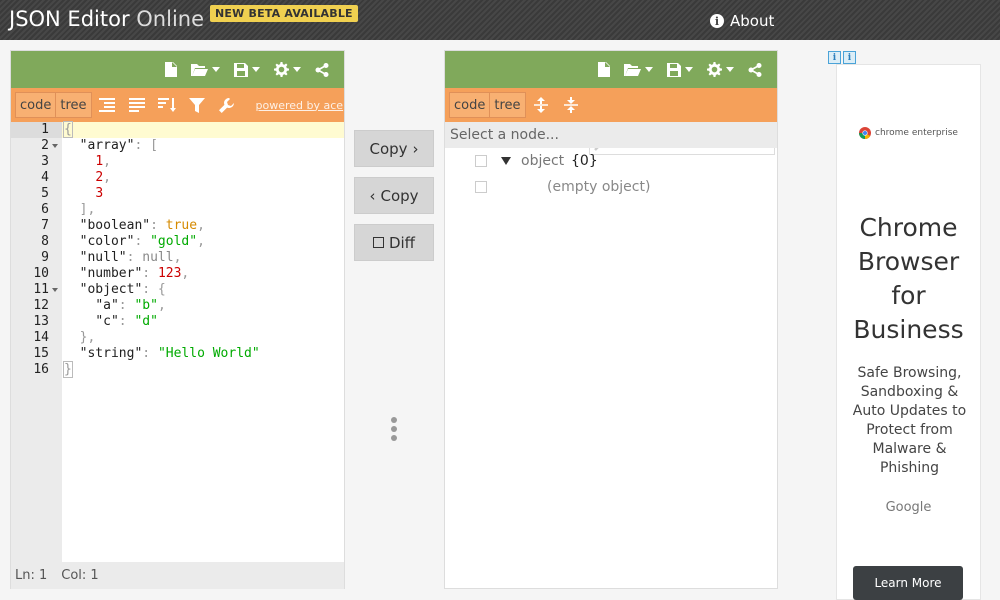 The width and height of the screenshot is (1000, 600). Describe the element at coordinates (300, 105) in the screenshot. I see `powered-by-ace-link: powered by ace` at that location.